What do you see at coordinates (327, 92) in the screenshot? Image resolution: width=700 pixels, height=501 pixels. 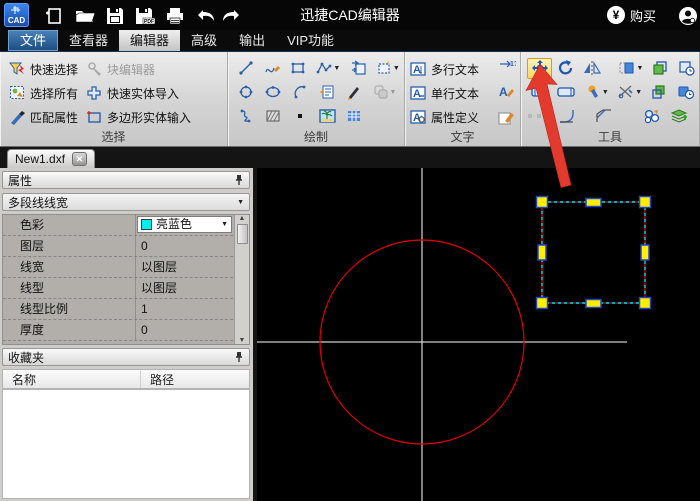 I see `text-block-button` at bounding box center [327, 92].